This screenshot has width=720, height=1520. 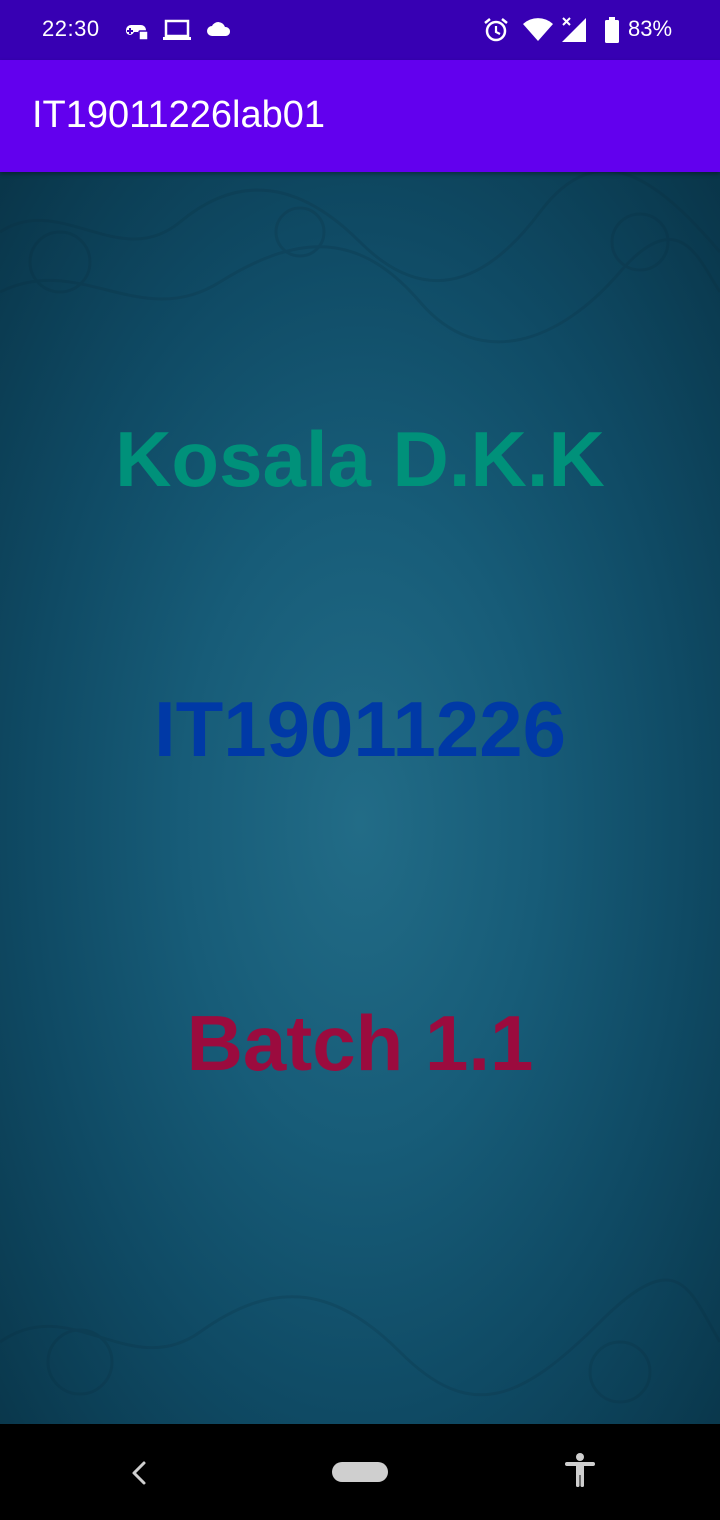 What do you see at coordinates (360, 729) in the screenshot?
I see `student-id: IT19011226` at bounding box center [360, 729].